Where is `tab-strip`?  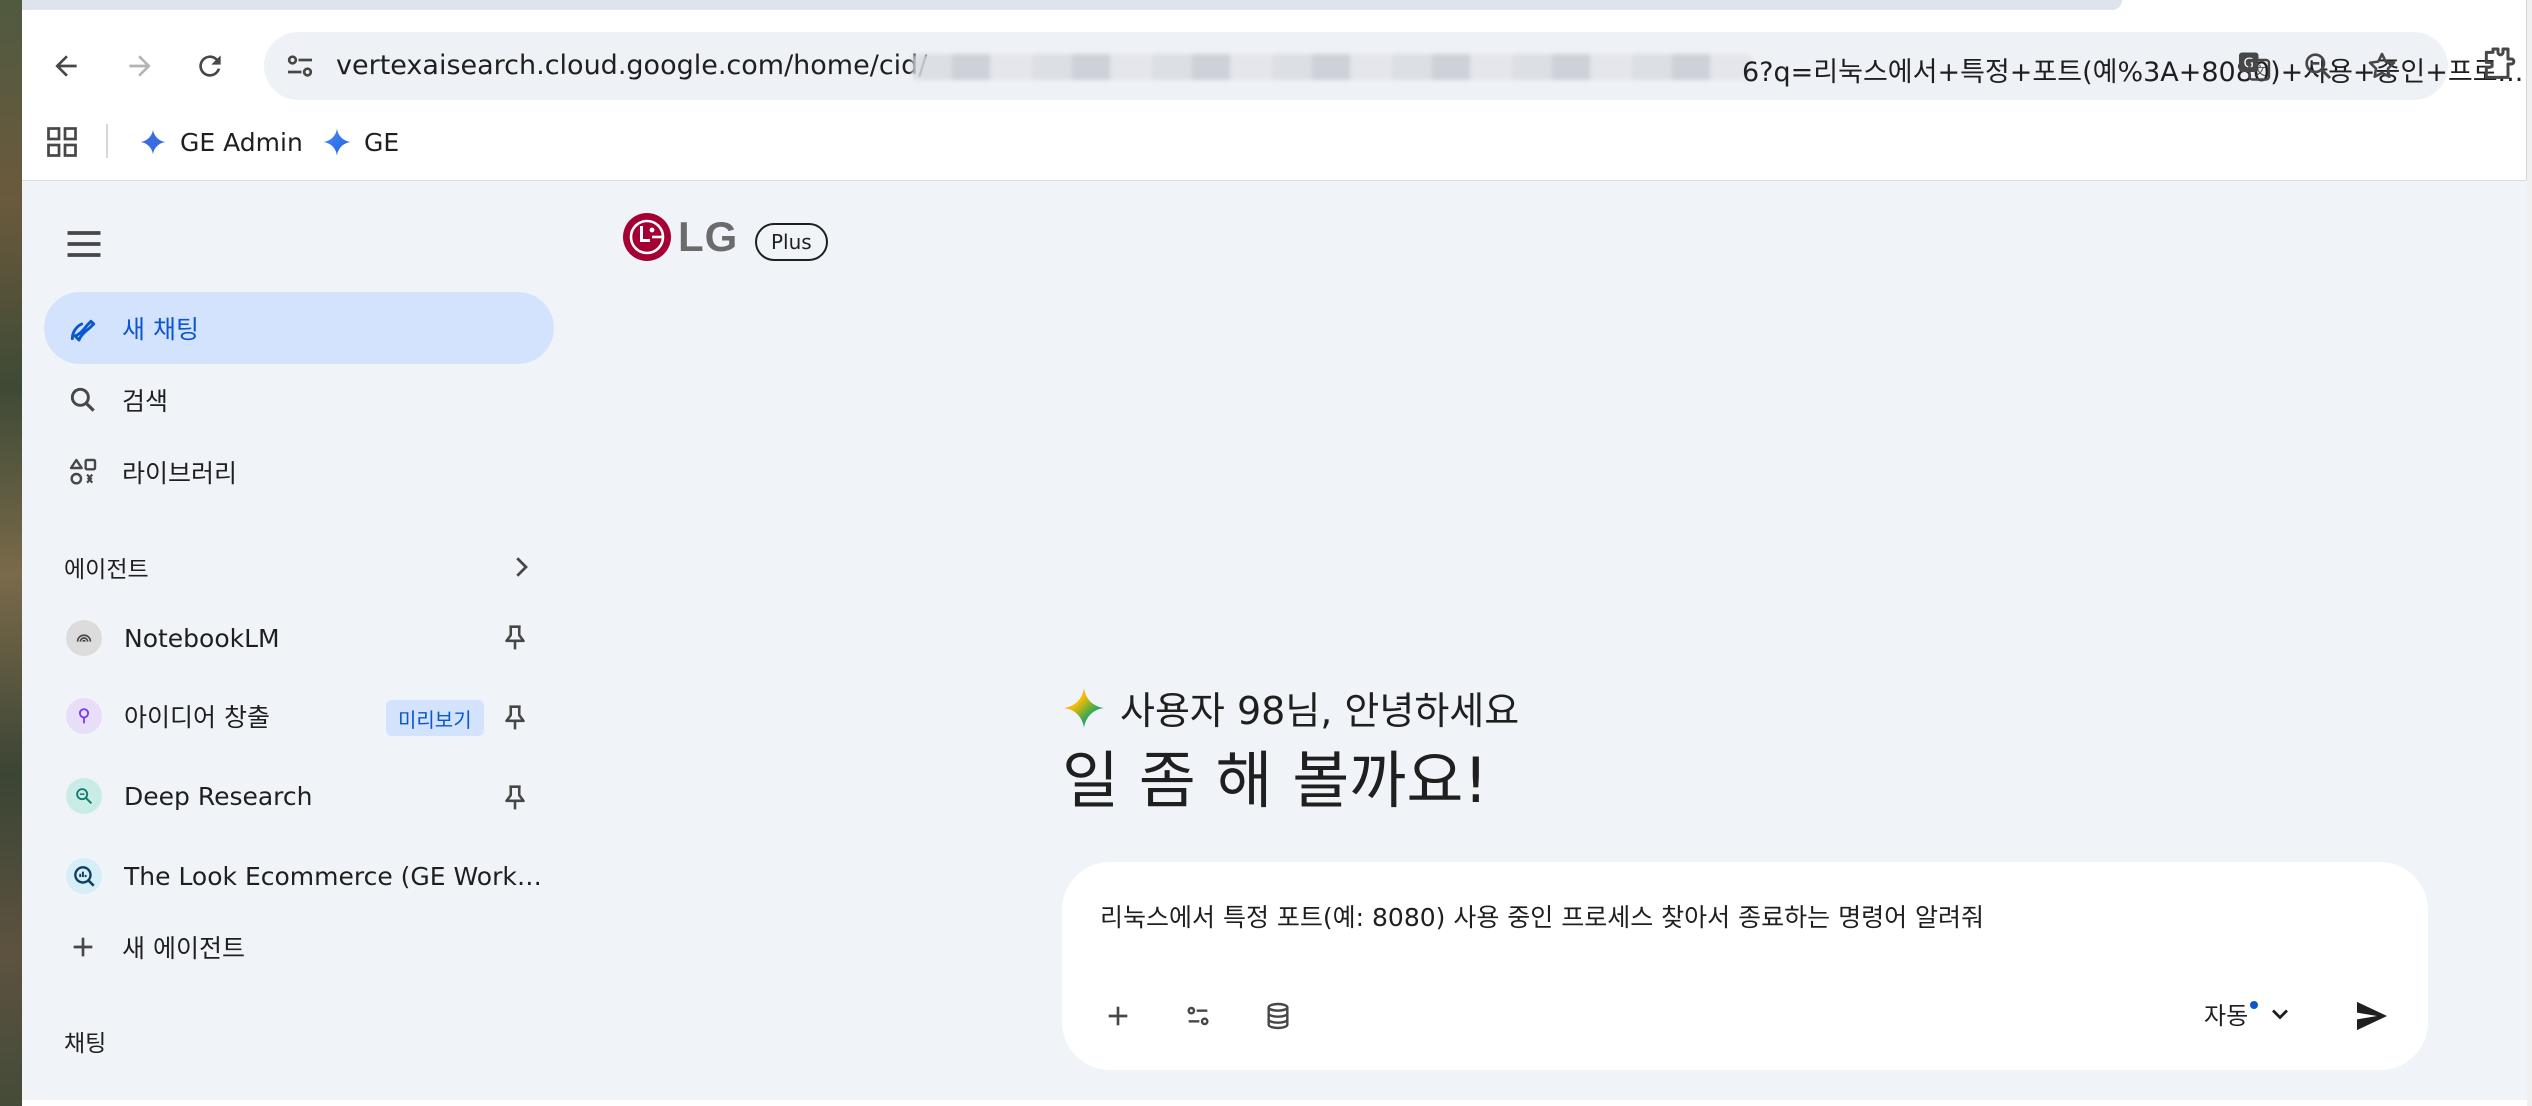 tab-strip is located at coordinates (1072, 5).